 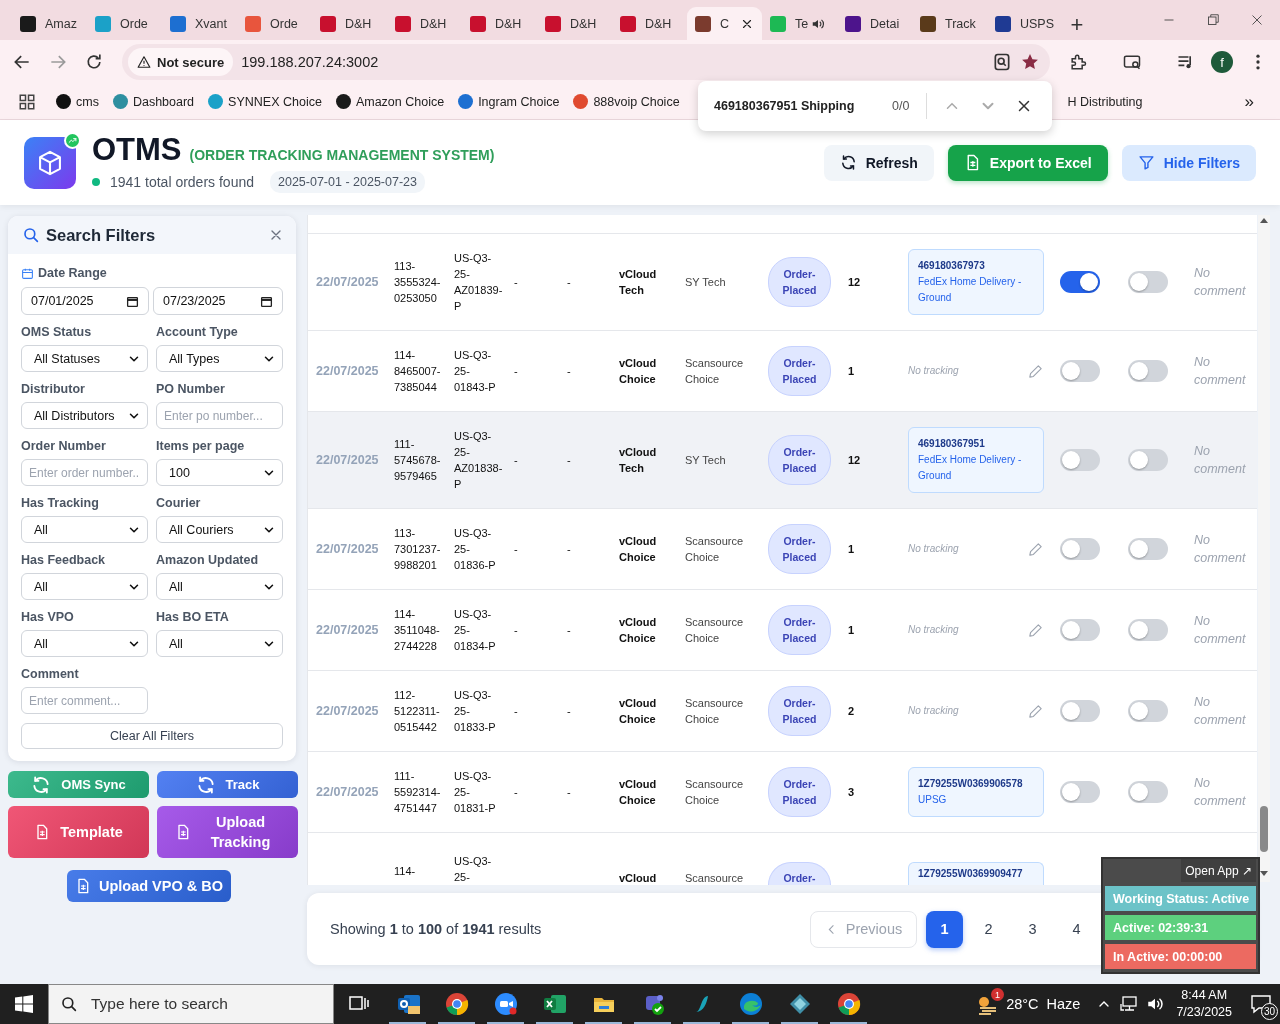 I want to click on windows-logo-icon, so click(x=24, y=1004).